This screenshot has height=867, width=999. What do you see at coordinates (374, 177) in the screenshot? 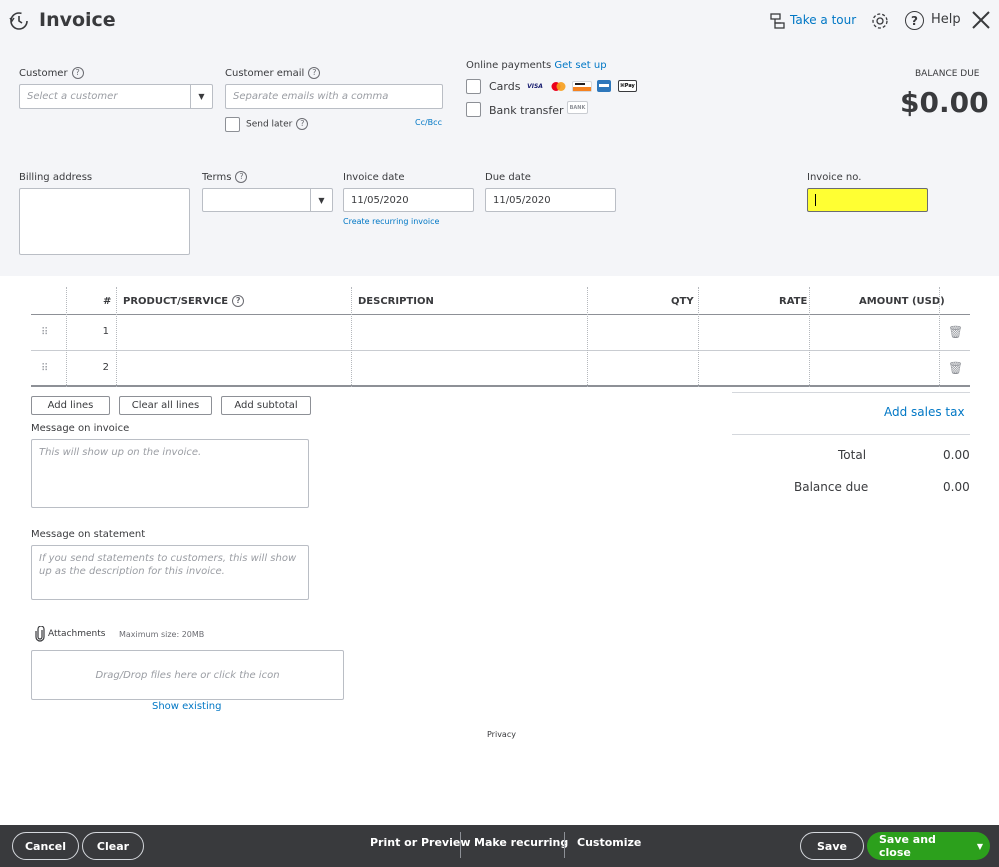
I see `invoice-date-label: Invoice date` at bounding box center [374, 177].